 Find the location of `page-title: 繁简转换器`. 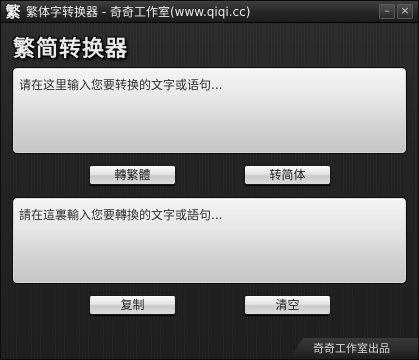

page-title: 繁简转换器 is located at coordinates (71, 49).